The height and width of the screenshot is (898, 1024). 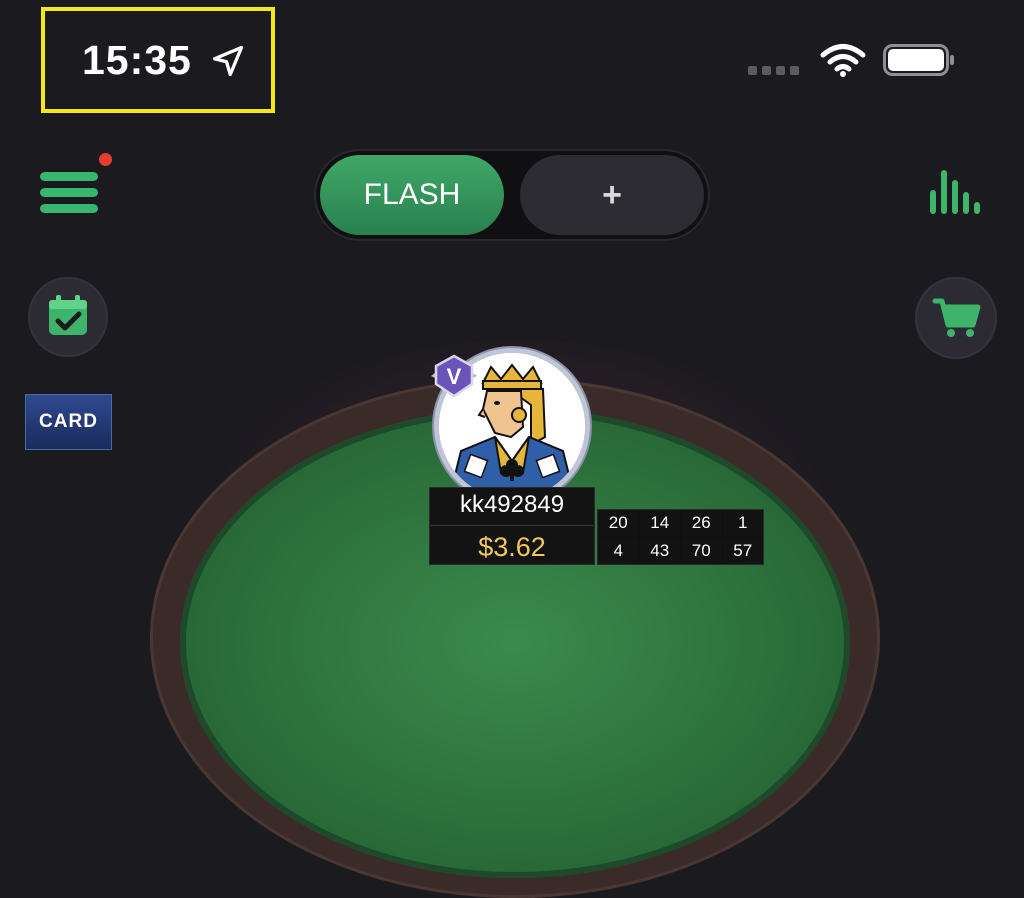 I want to click on wifi-icon, so click(x=843, y=60).